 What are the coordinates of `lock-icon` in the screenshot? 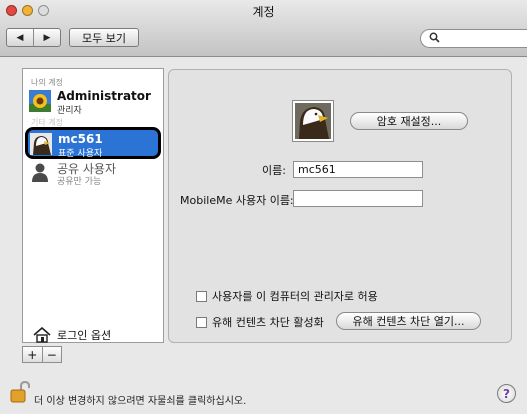 It's located at (20, 392).